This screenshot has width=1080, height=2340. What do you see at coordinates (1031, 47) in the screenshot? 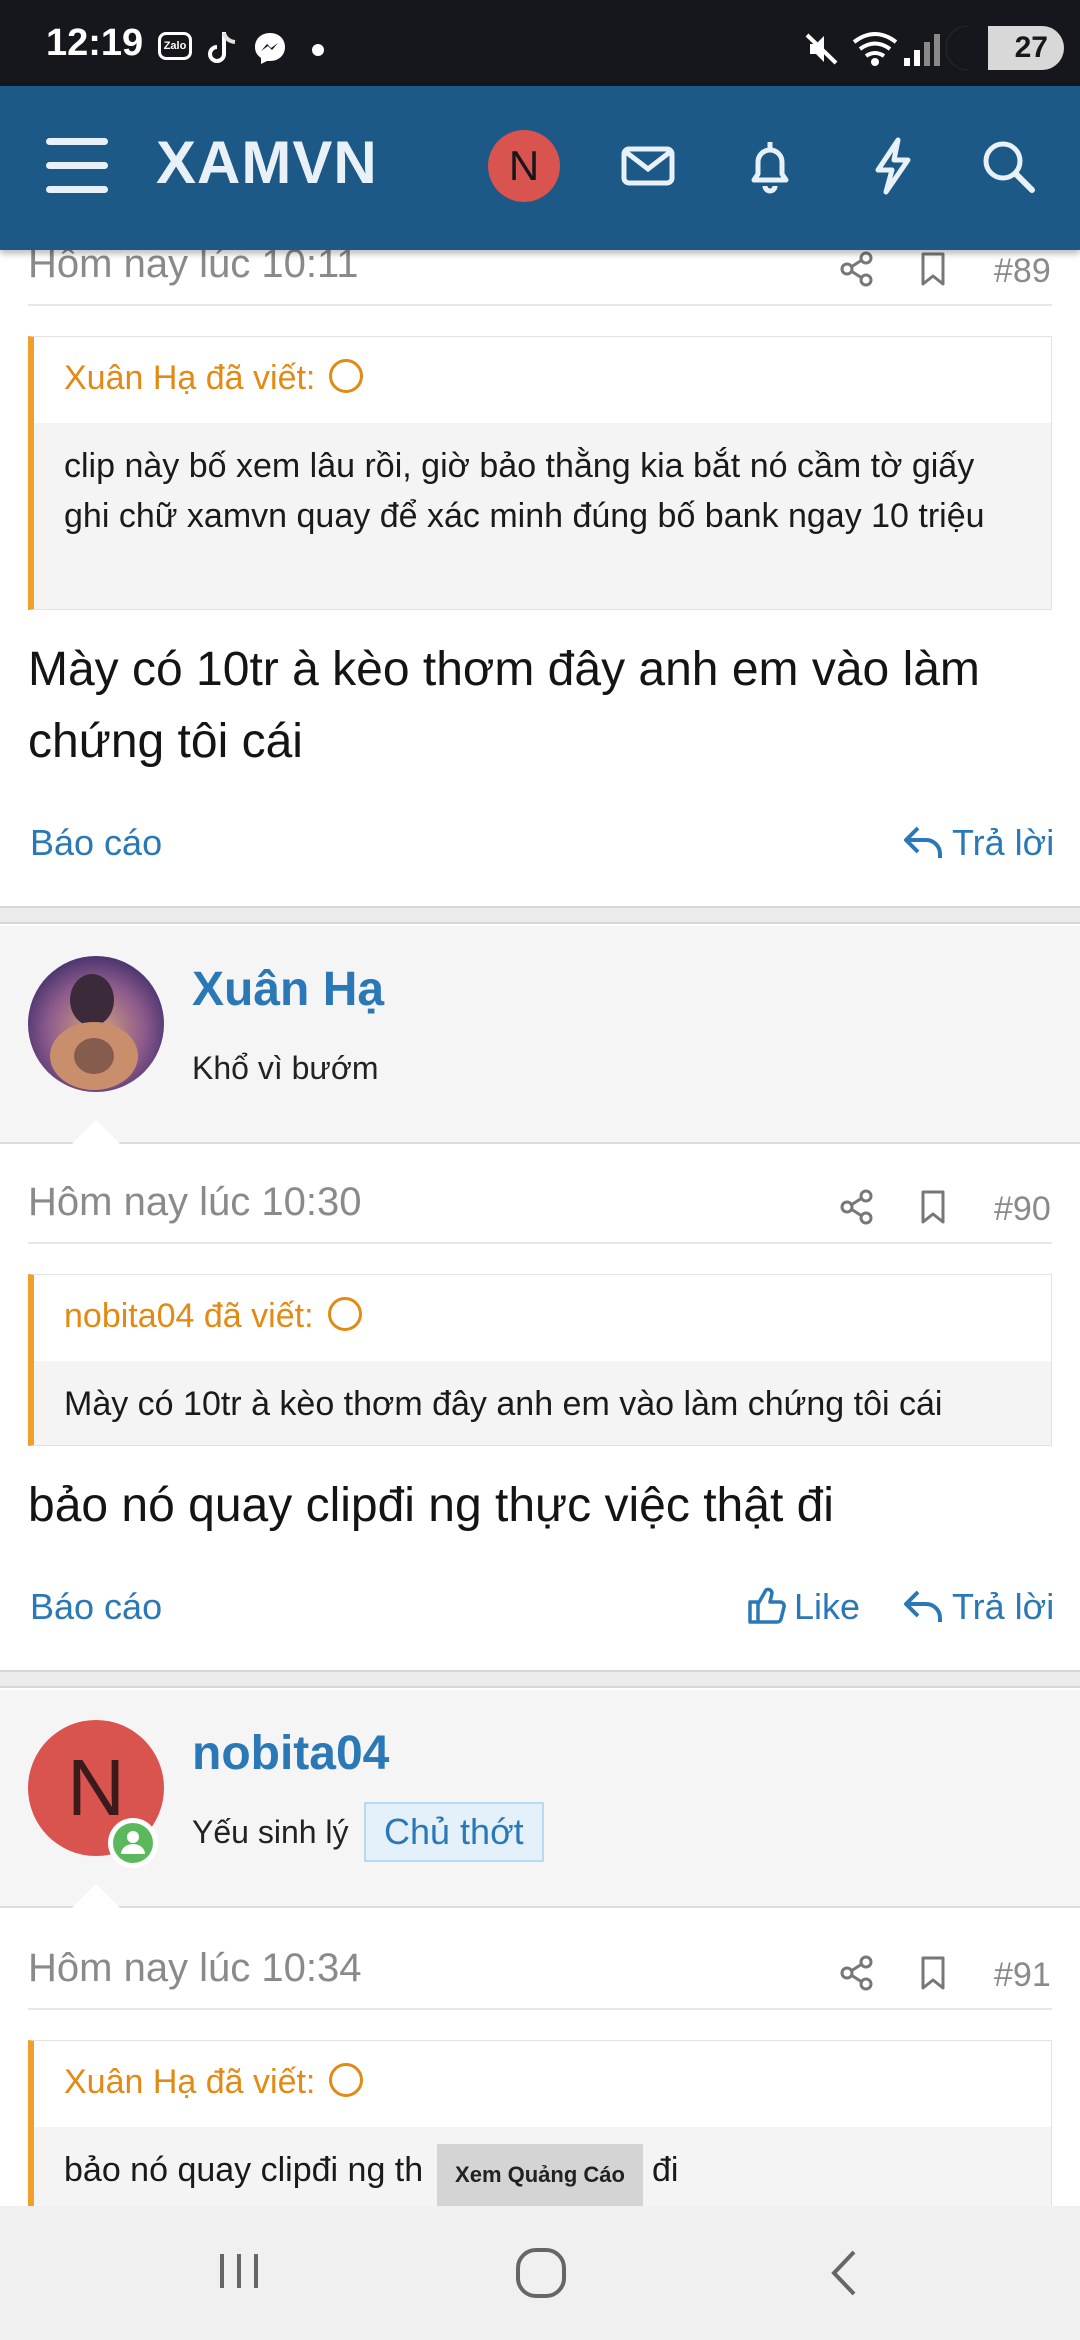
I see `battery-level: 27` at bounding box center [1031, 47].